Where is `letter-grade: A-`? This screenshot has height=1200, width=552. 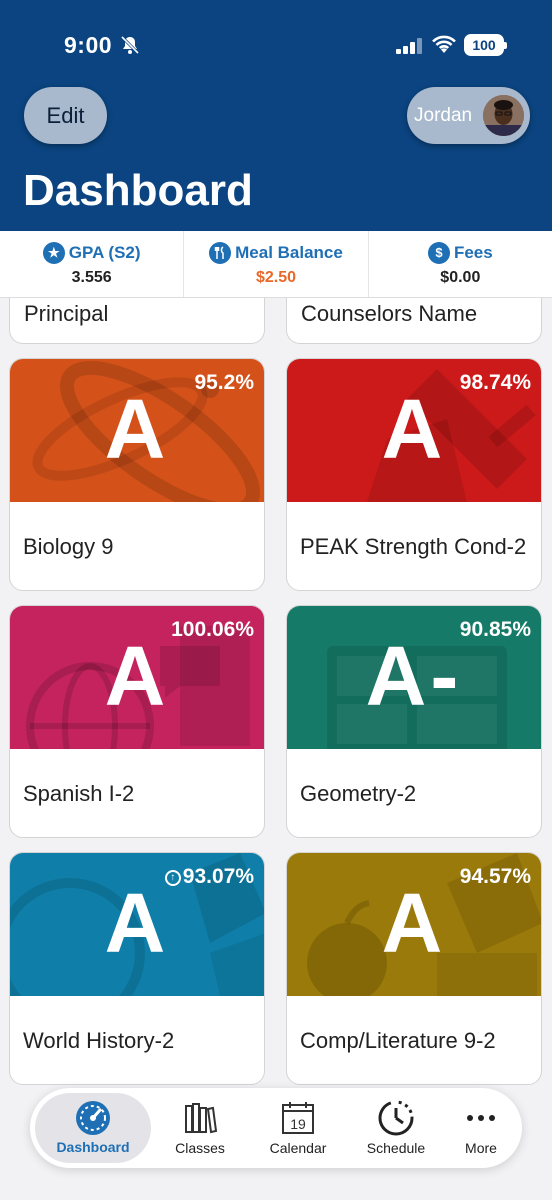 letter-grade: A- is located at coordinates (414, 676).